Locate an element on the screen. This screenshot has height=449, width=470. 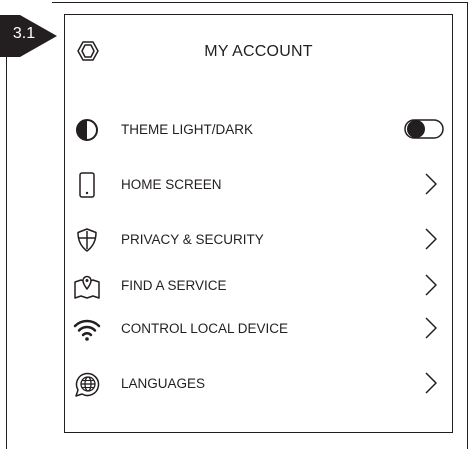
wifi-icon is located at coordinates (87, 329).